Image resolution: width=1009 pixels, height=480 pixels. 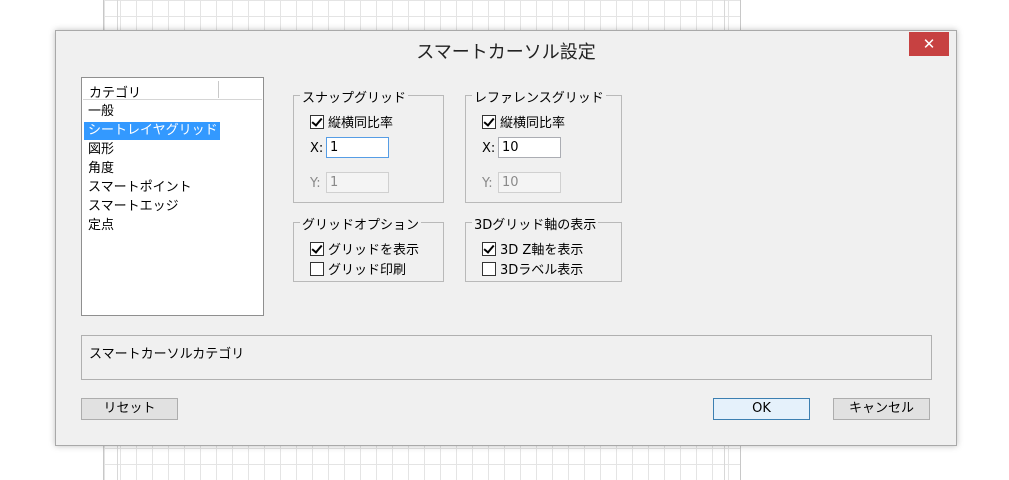 I want to click on reference-grid-group: レファレンスグリッド 縦横同比率 X: 10 Y: 10, so click(x=543, y=145).